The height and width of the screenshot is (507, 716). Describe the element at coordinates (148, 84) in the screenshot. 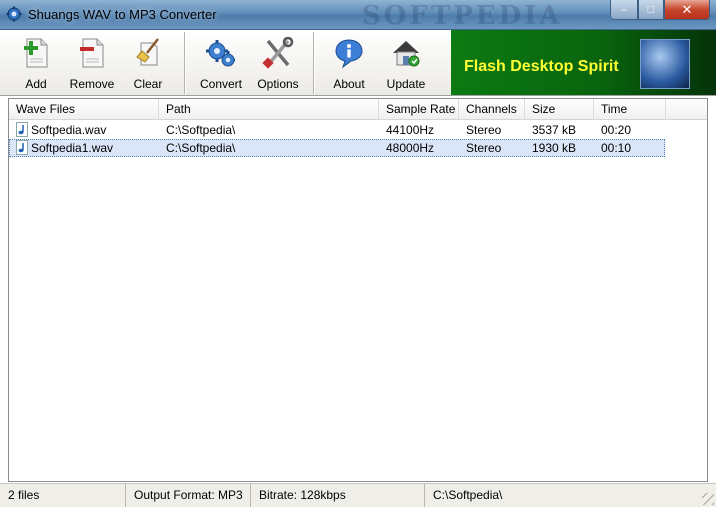

I see `clear-label: Clear` at that location.